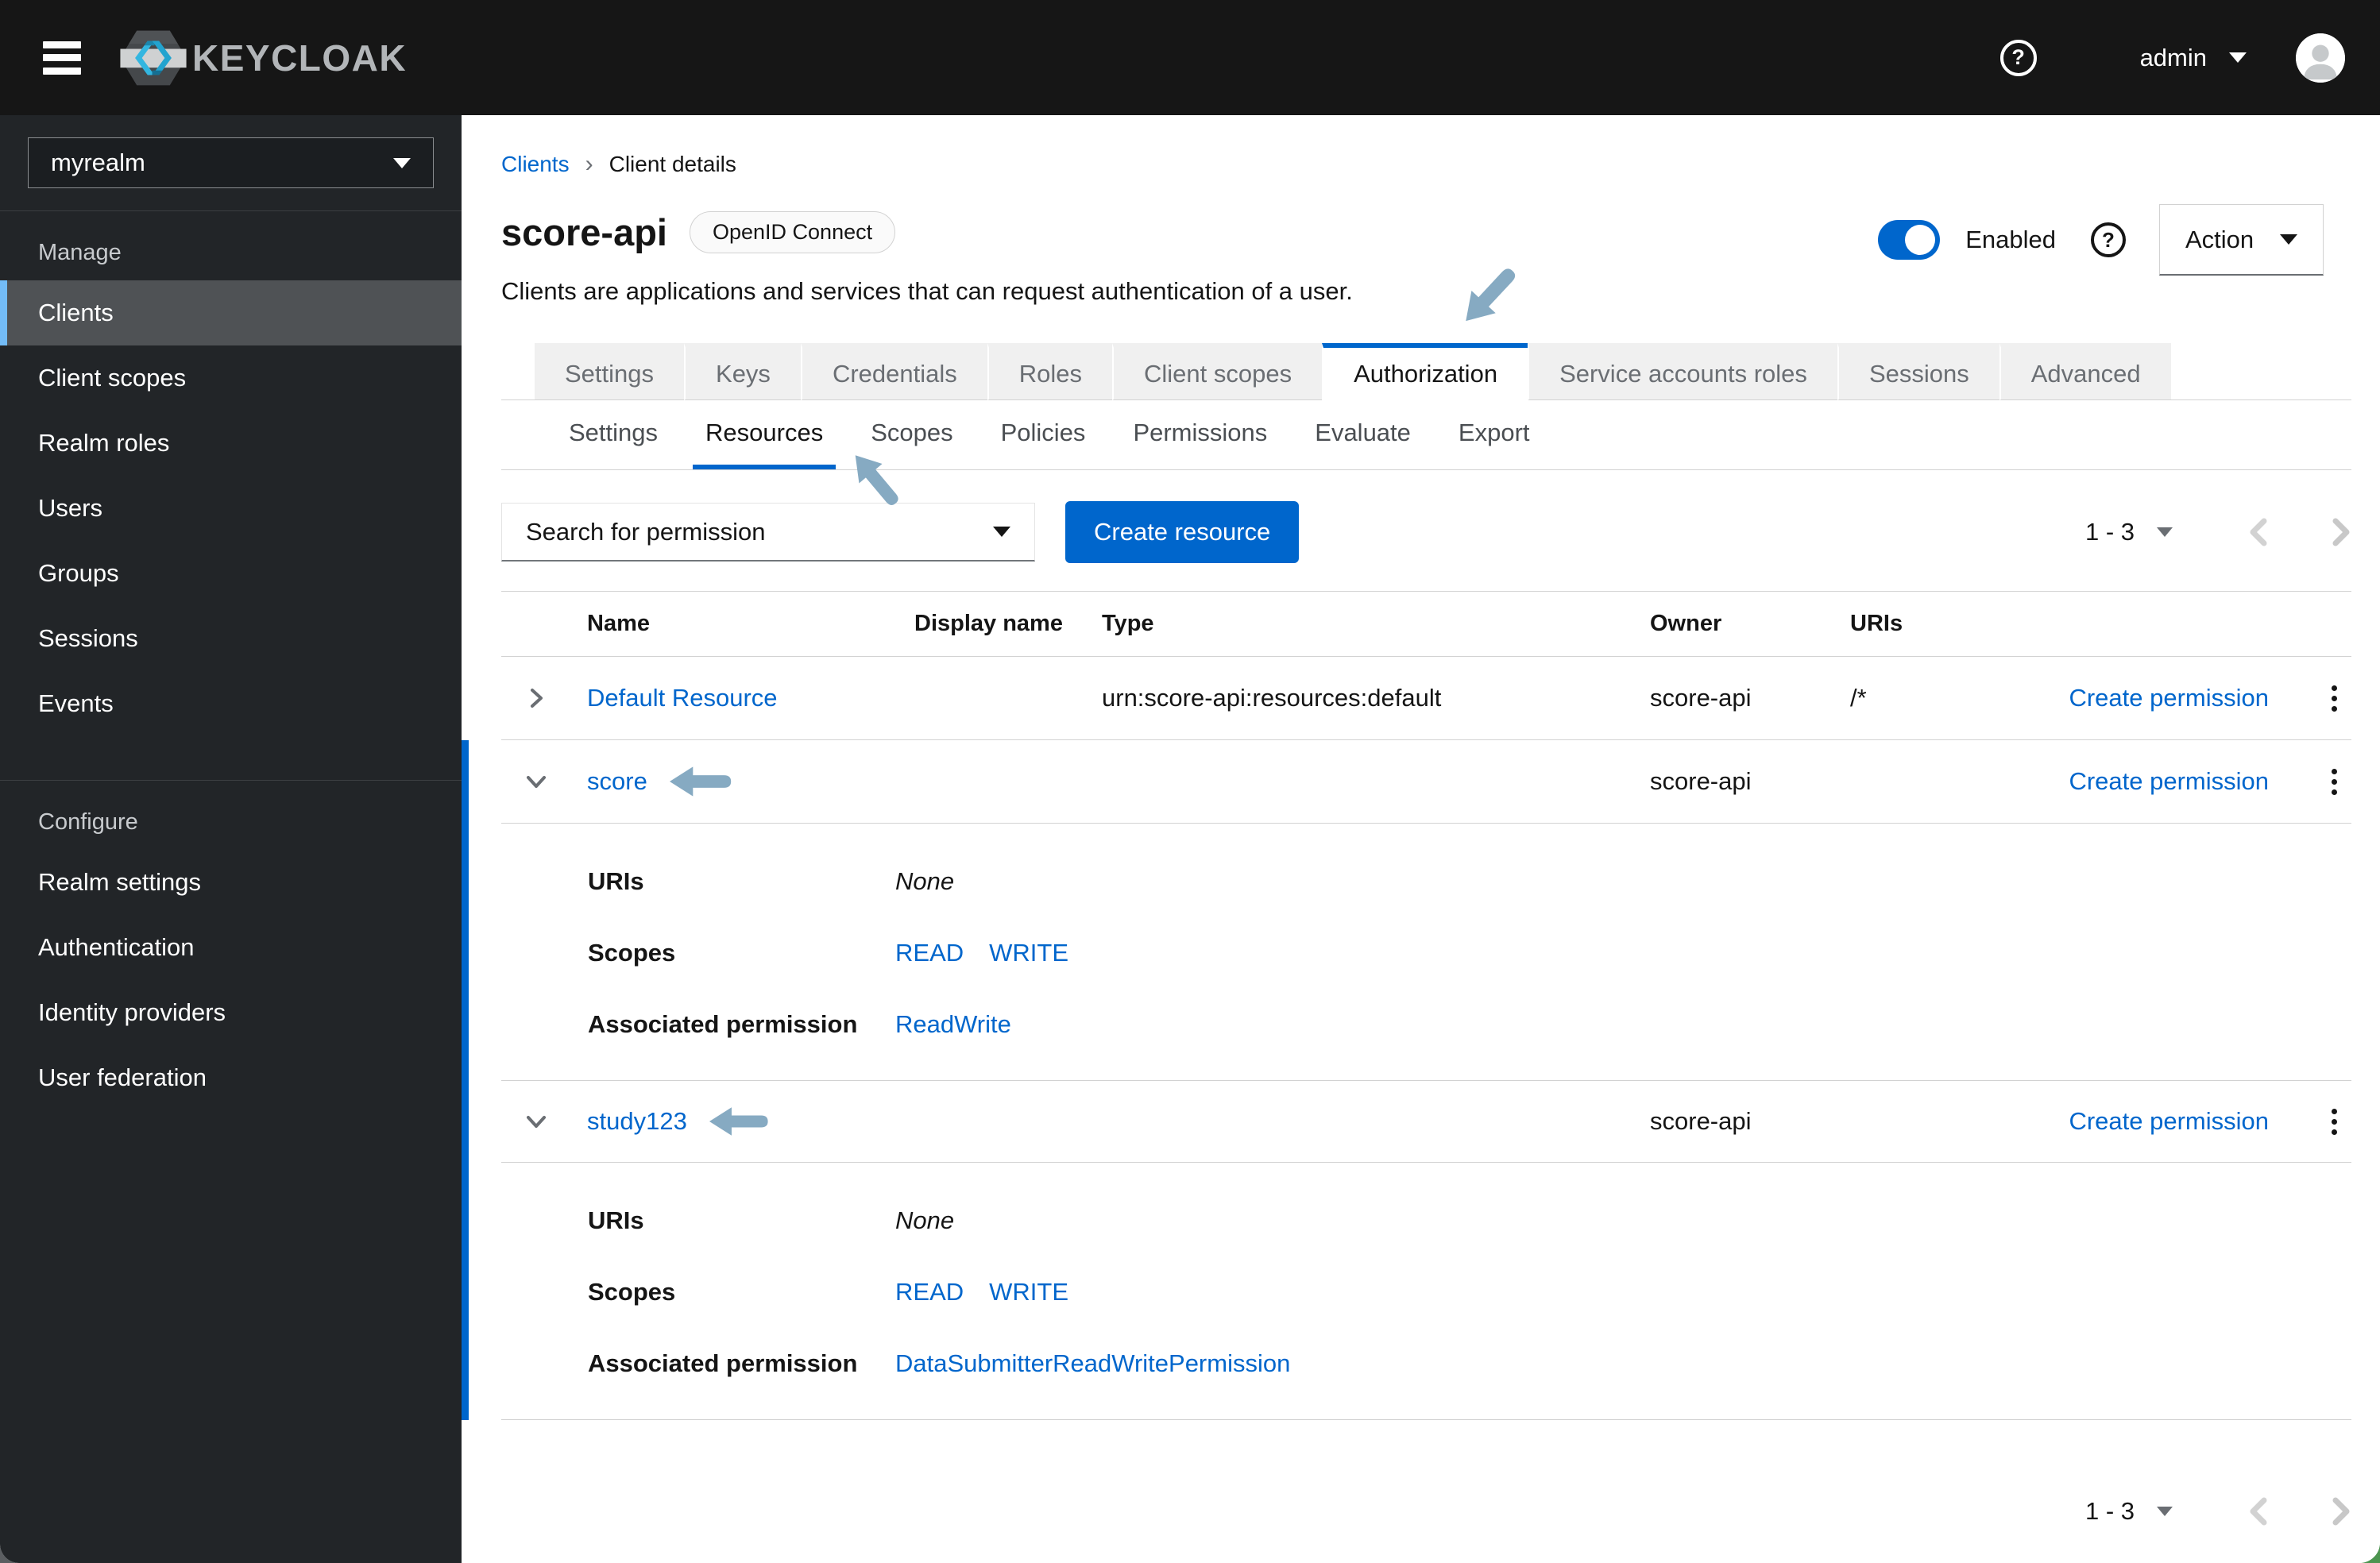 Image resolution: width=2380 pixels, height=1563 pixels. I want to click on search-input: Search for permission, so click(768, 532).